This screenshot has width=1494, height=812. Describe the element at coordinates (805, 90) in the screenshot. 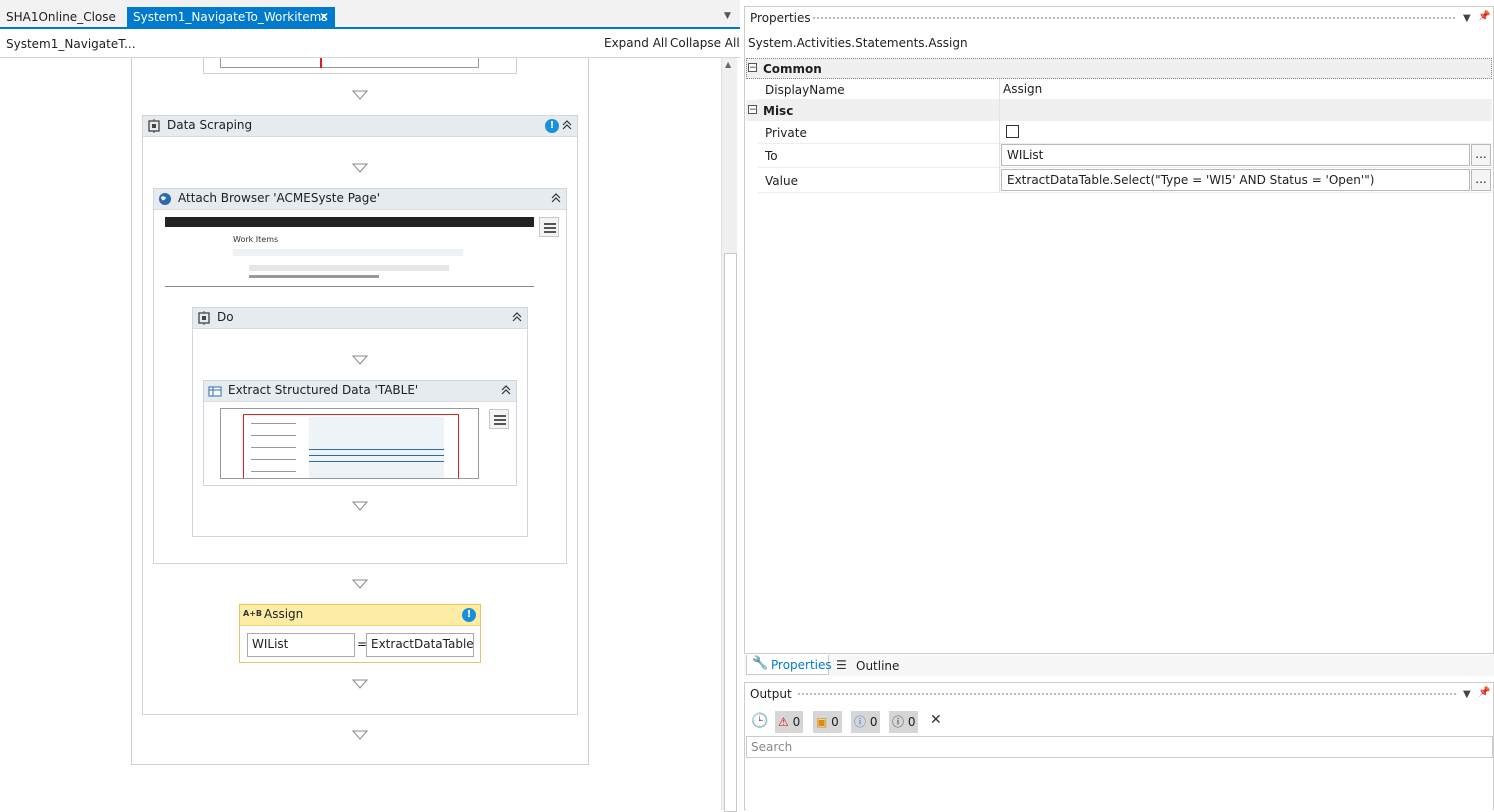

I see `prop-name-displayname: DisplayName` at that location.